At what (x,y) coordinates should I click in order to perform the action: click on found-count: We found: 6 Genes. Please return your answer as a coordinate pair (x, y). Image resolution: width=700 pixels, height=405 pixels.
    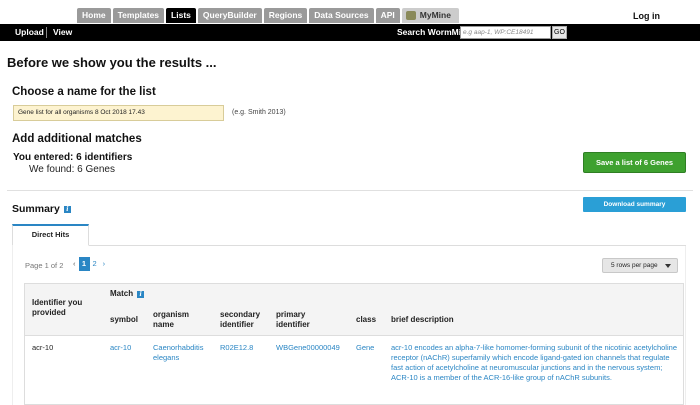
    Looking at the image, I should click on (72, 169).